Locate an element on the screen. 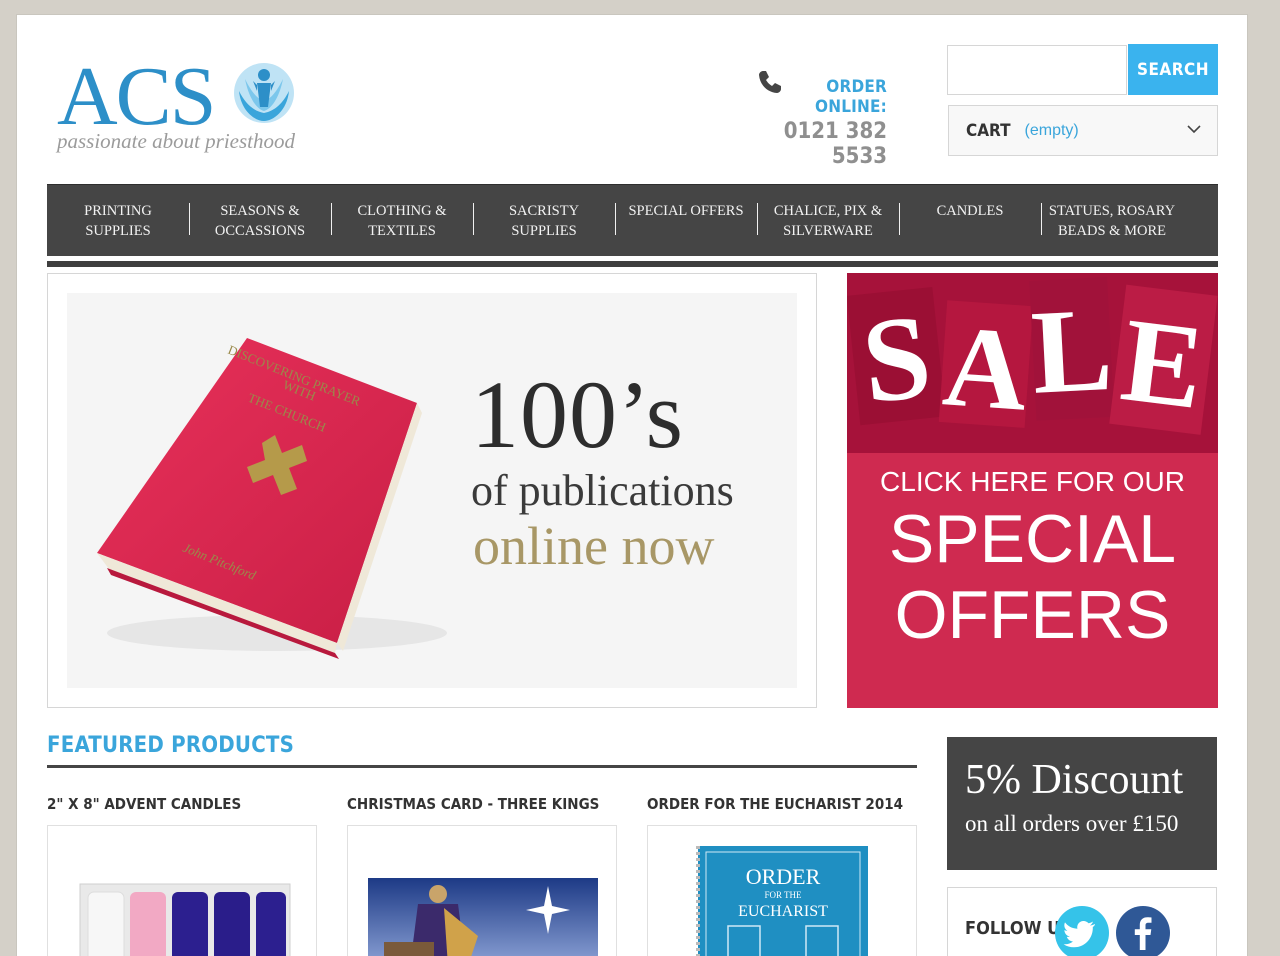 This screenshot has height=956, width=1280. praying-hands-logo-icon is located at coordinates (264, 93).